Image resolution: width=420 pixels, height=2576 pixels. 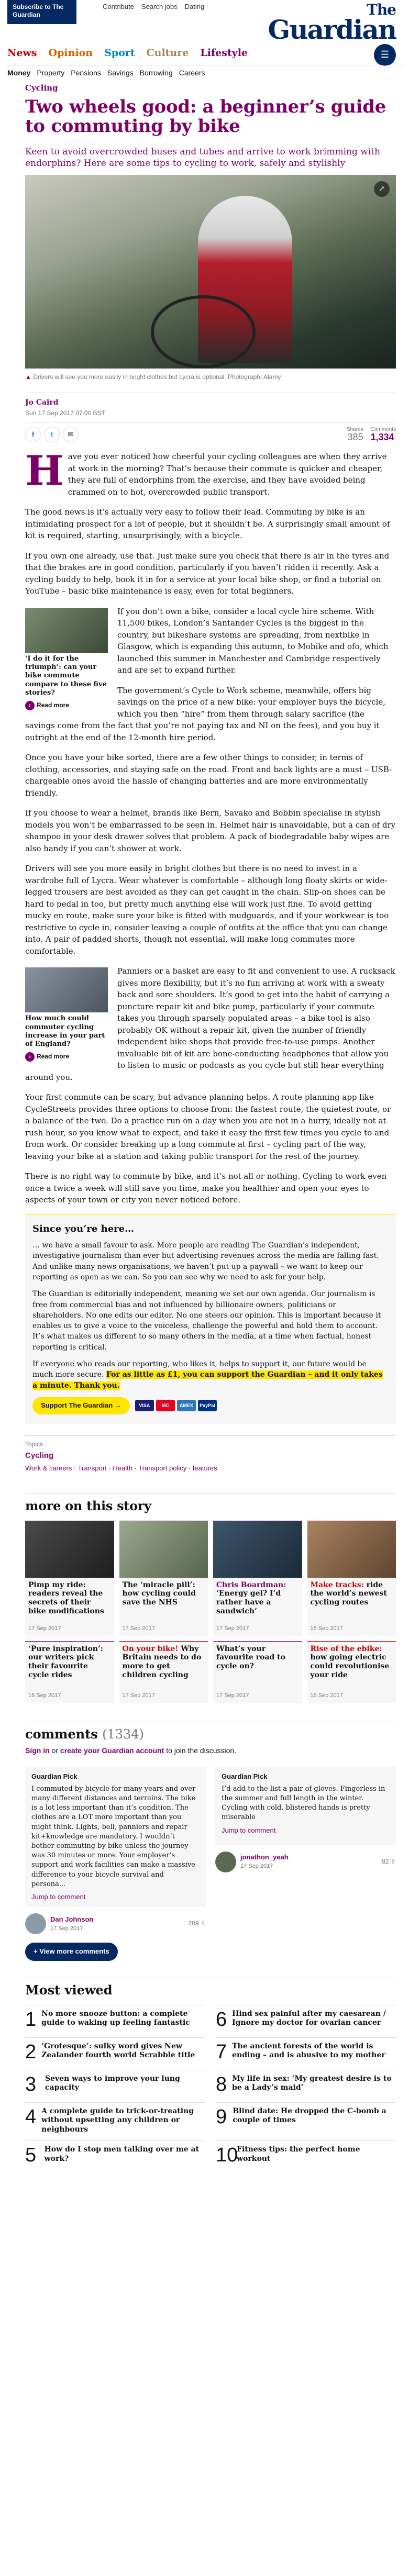 What do you see at coordinates (211, 400) in the screenshot?
I see `byline: Jo Caird` at bounding box center [211, 400].